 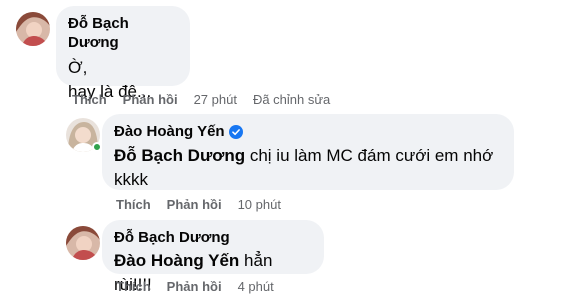 What do you see at coordinates (97, 147) in the screenshot?
I see `online-status-indicator` at bounding box center [97, 147].